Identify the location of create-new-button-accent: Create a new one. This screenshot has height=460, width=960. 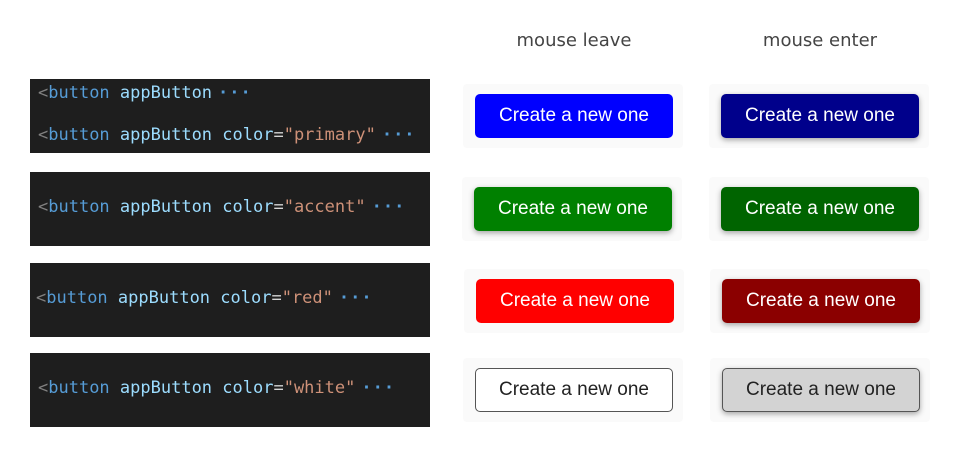
(573, 209).